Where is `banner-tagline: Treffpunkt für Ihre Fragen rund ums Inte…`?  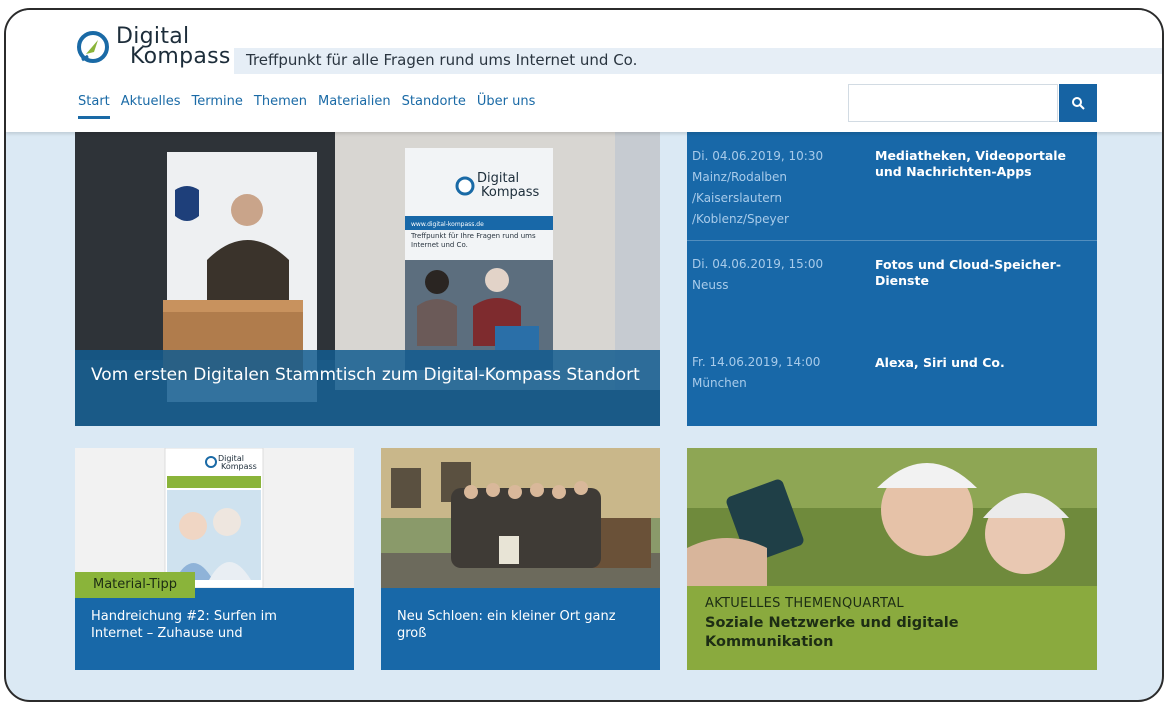 banner-tagline: Treffpunkt für Ihre Fragen rund ums Inte… is located at coordinates (473, 240).